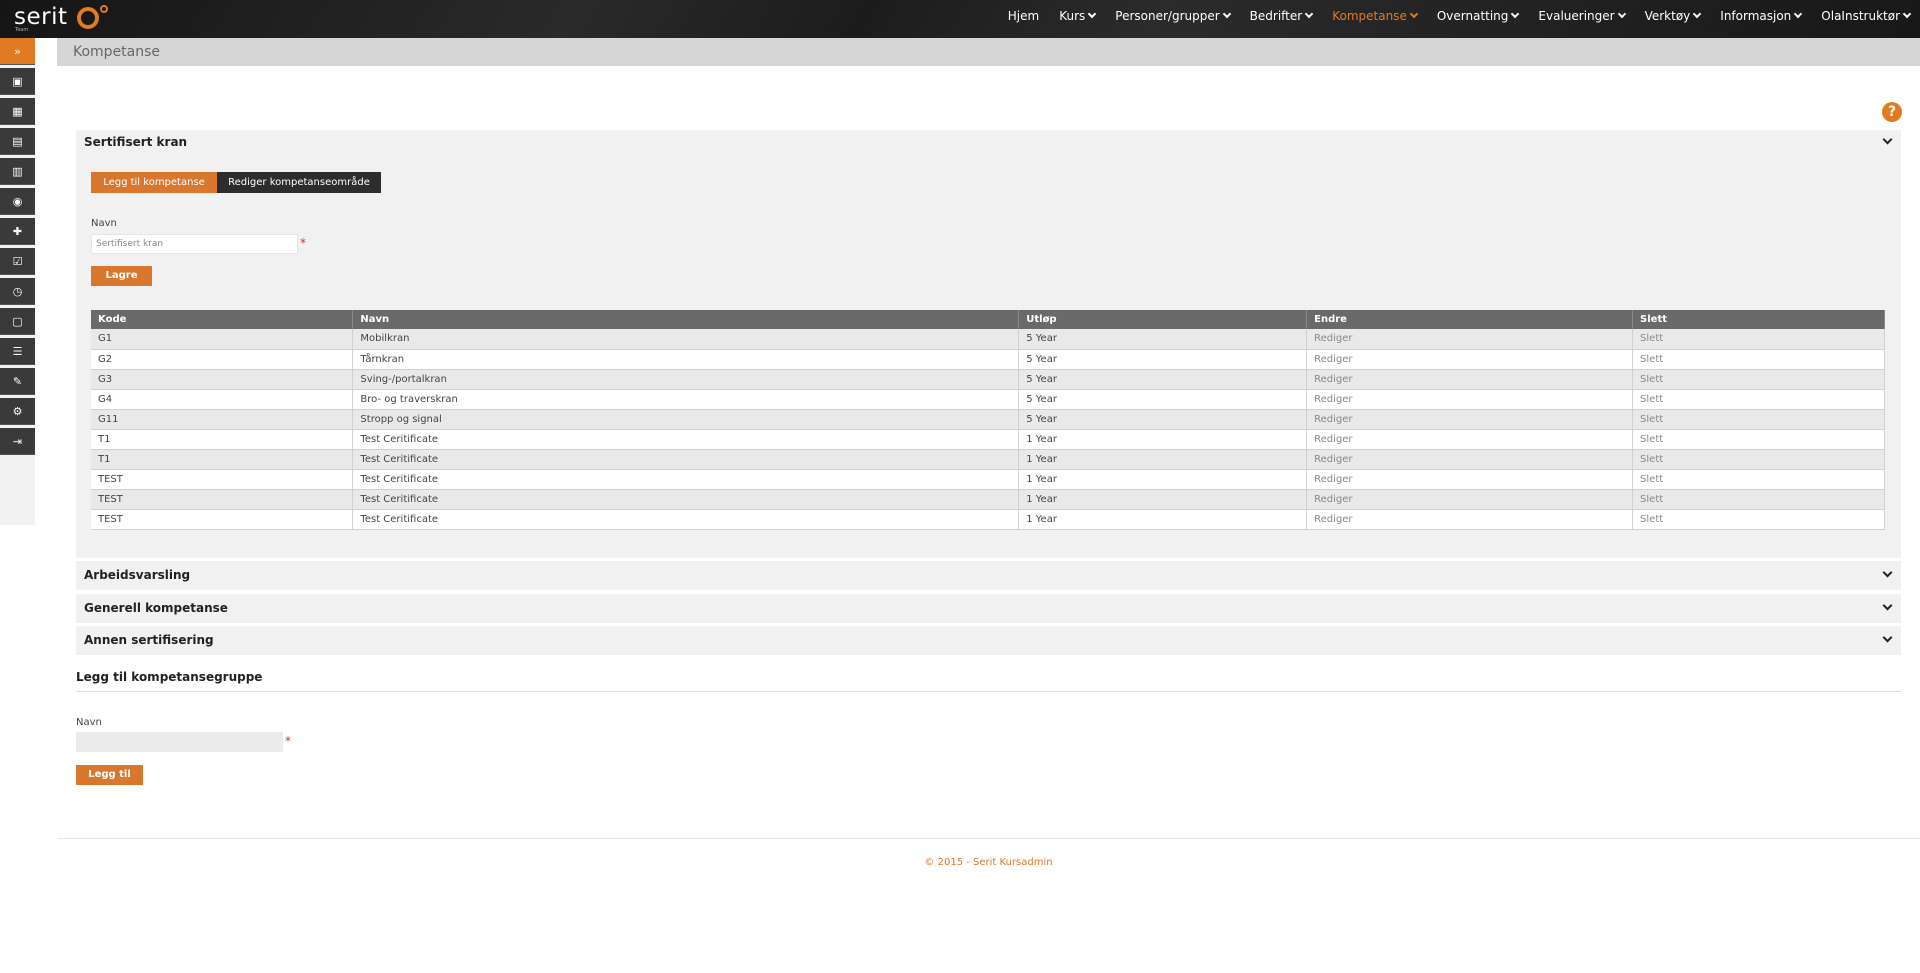 The height and width of the screenshot is (973, 1920). I want to click on sidebar-item-book-stack: ▥, so click(17, 171).